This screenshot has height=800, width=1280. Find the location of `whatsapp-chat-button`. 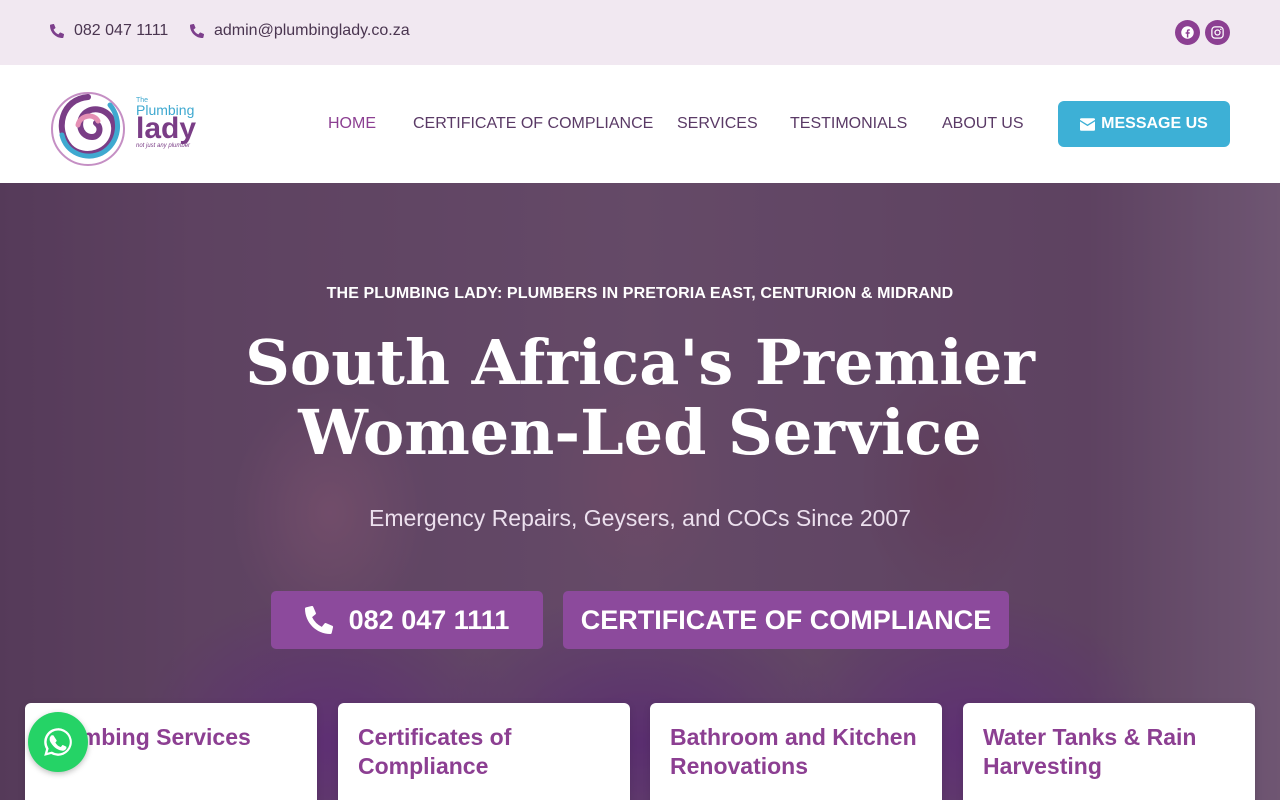

whatsapp-chat-button is located at coordinates (58, 742).